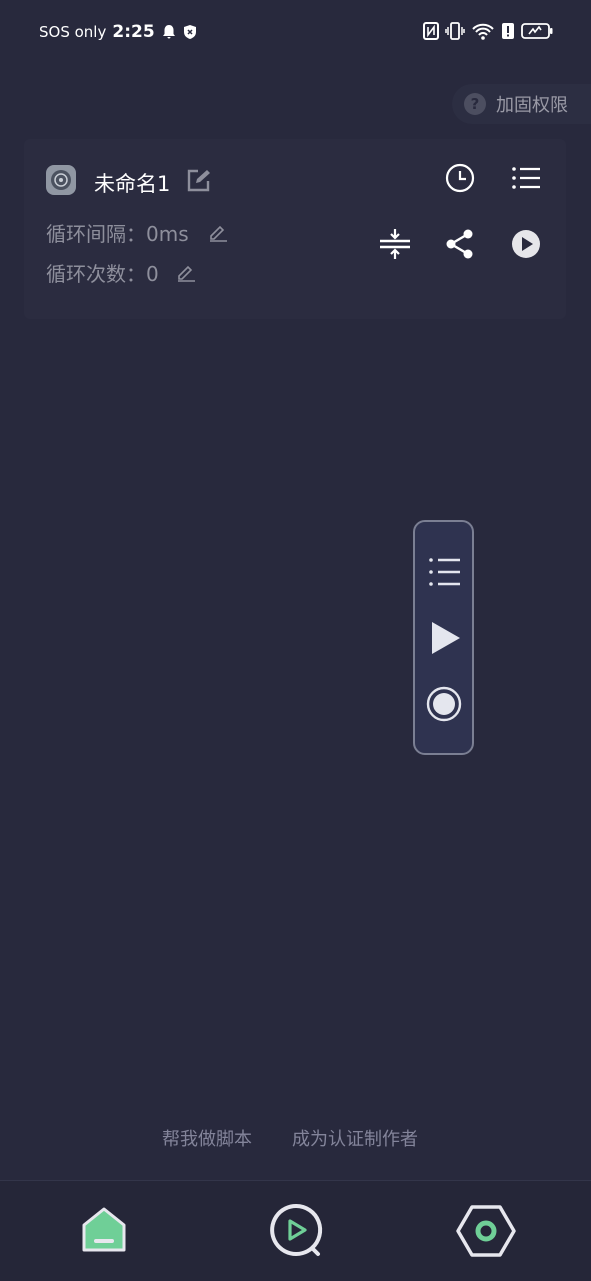  What do you see at coordinates (189, 32) in the screenshot?
I see `shield-icon` at bounding box center [189, 32].